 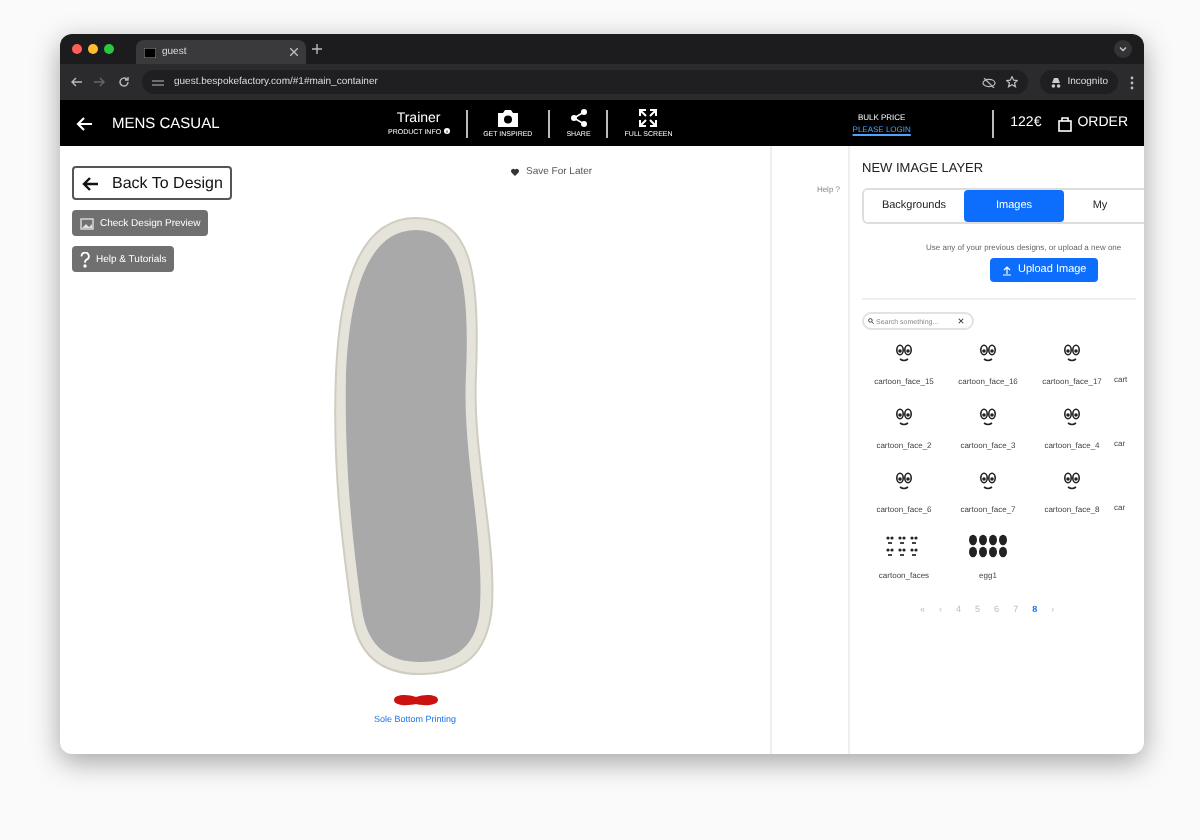 I want to click on image-icon, so click(x=87, y=223).